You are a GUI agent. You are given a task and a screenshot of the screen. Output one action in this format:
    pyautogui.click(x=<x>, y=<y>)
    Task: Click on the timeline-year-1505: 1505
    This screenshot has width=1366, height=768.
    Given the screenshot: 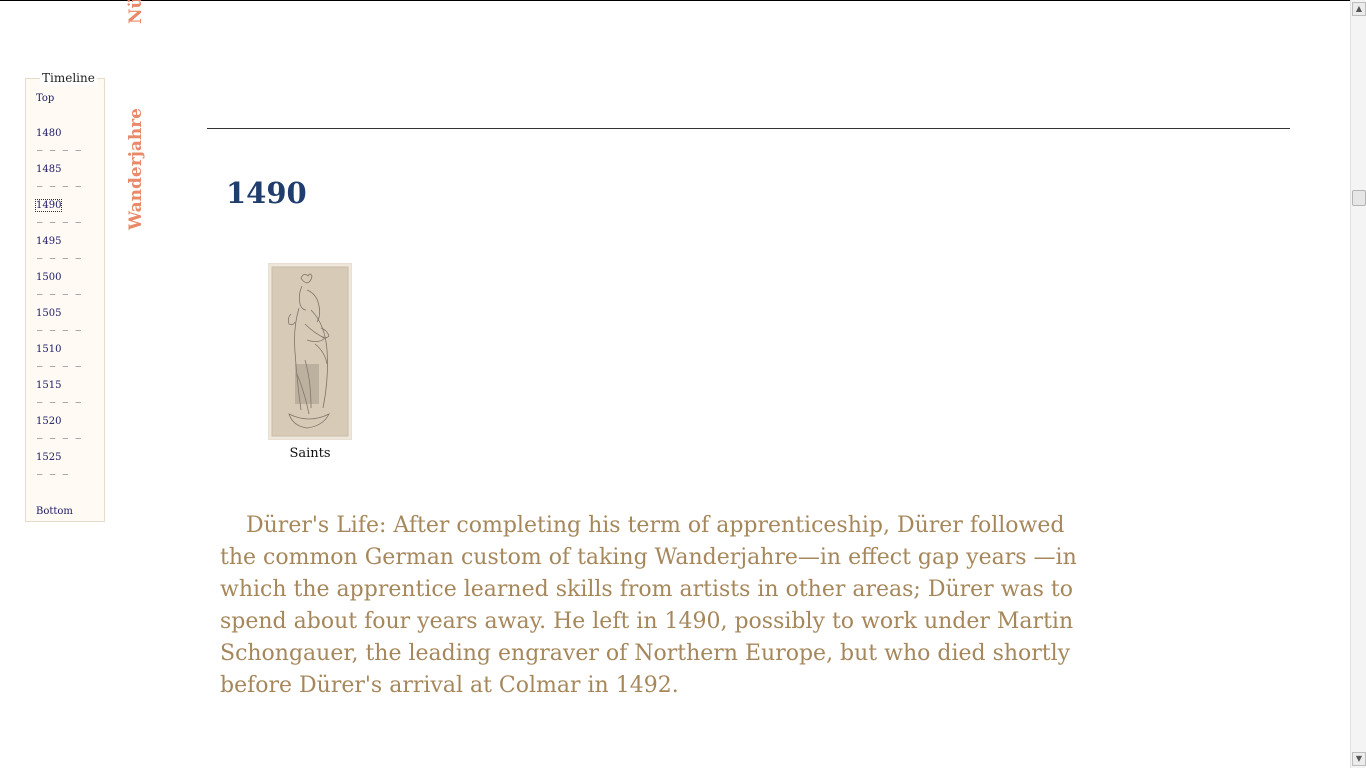 What is the action you would take?
    pyautogui.click(x=48, y=313)
    